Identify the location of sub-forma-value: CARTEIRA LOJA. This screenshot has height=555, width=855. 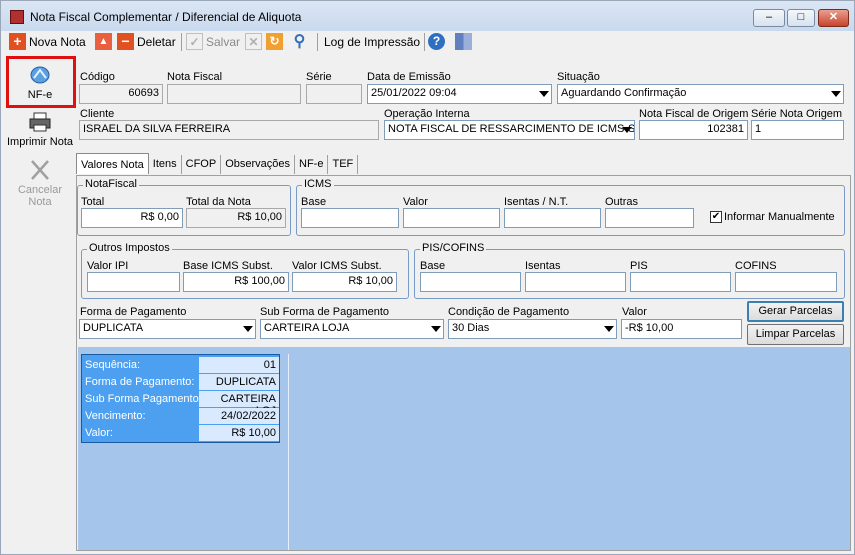
(307, 328).